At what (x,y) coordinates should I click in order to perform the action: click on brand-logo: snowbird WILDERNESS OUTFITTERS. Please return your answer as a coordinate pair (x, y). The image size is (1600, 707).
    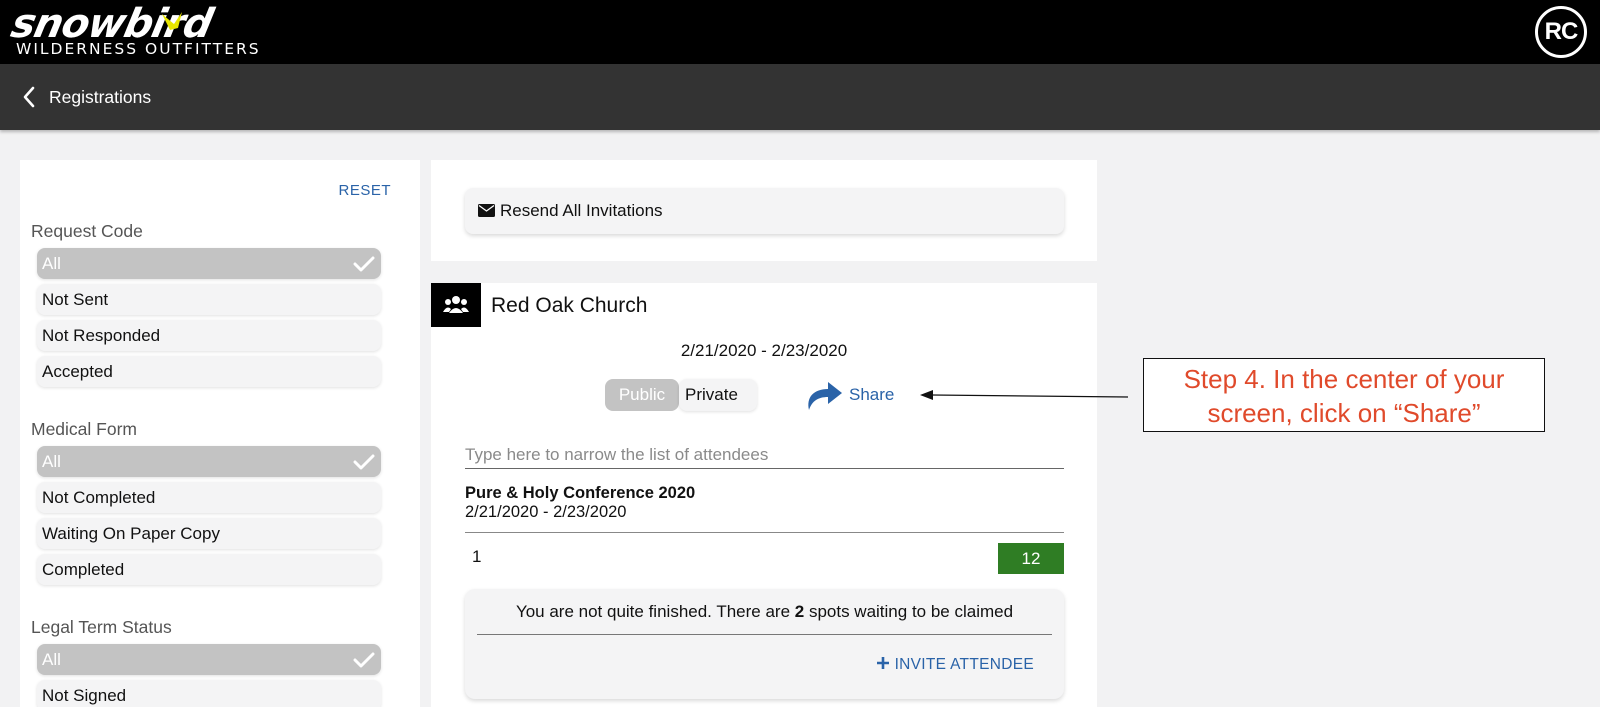
    Looking at the image, I should click on (154, 30).